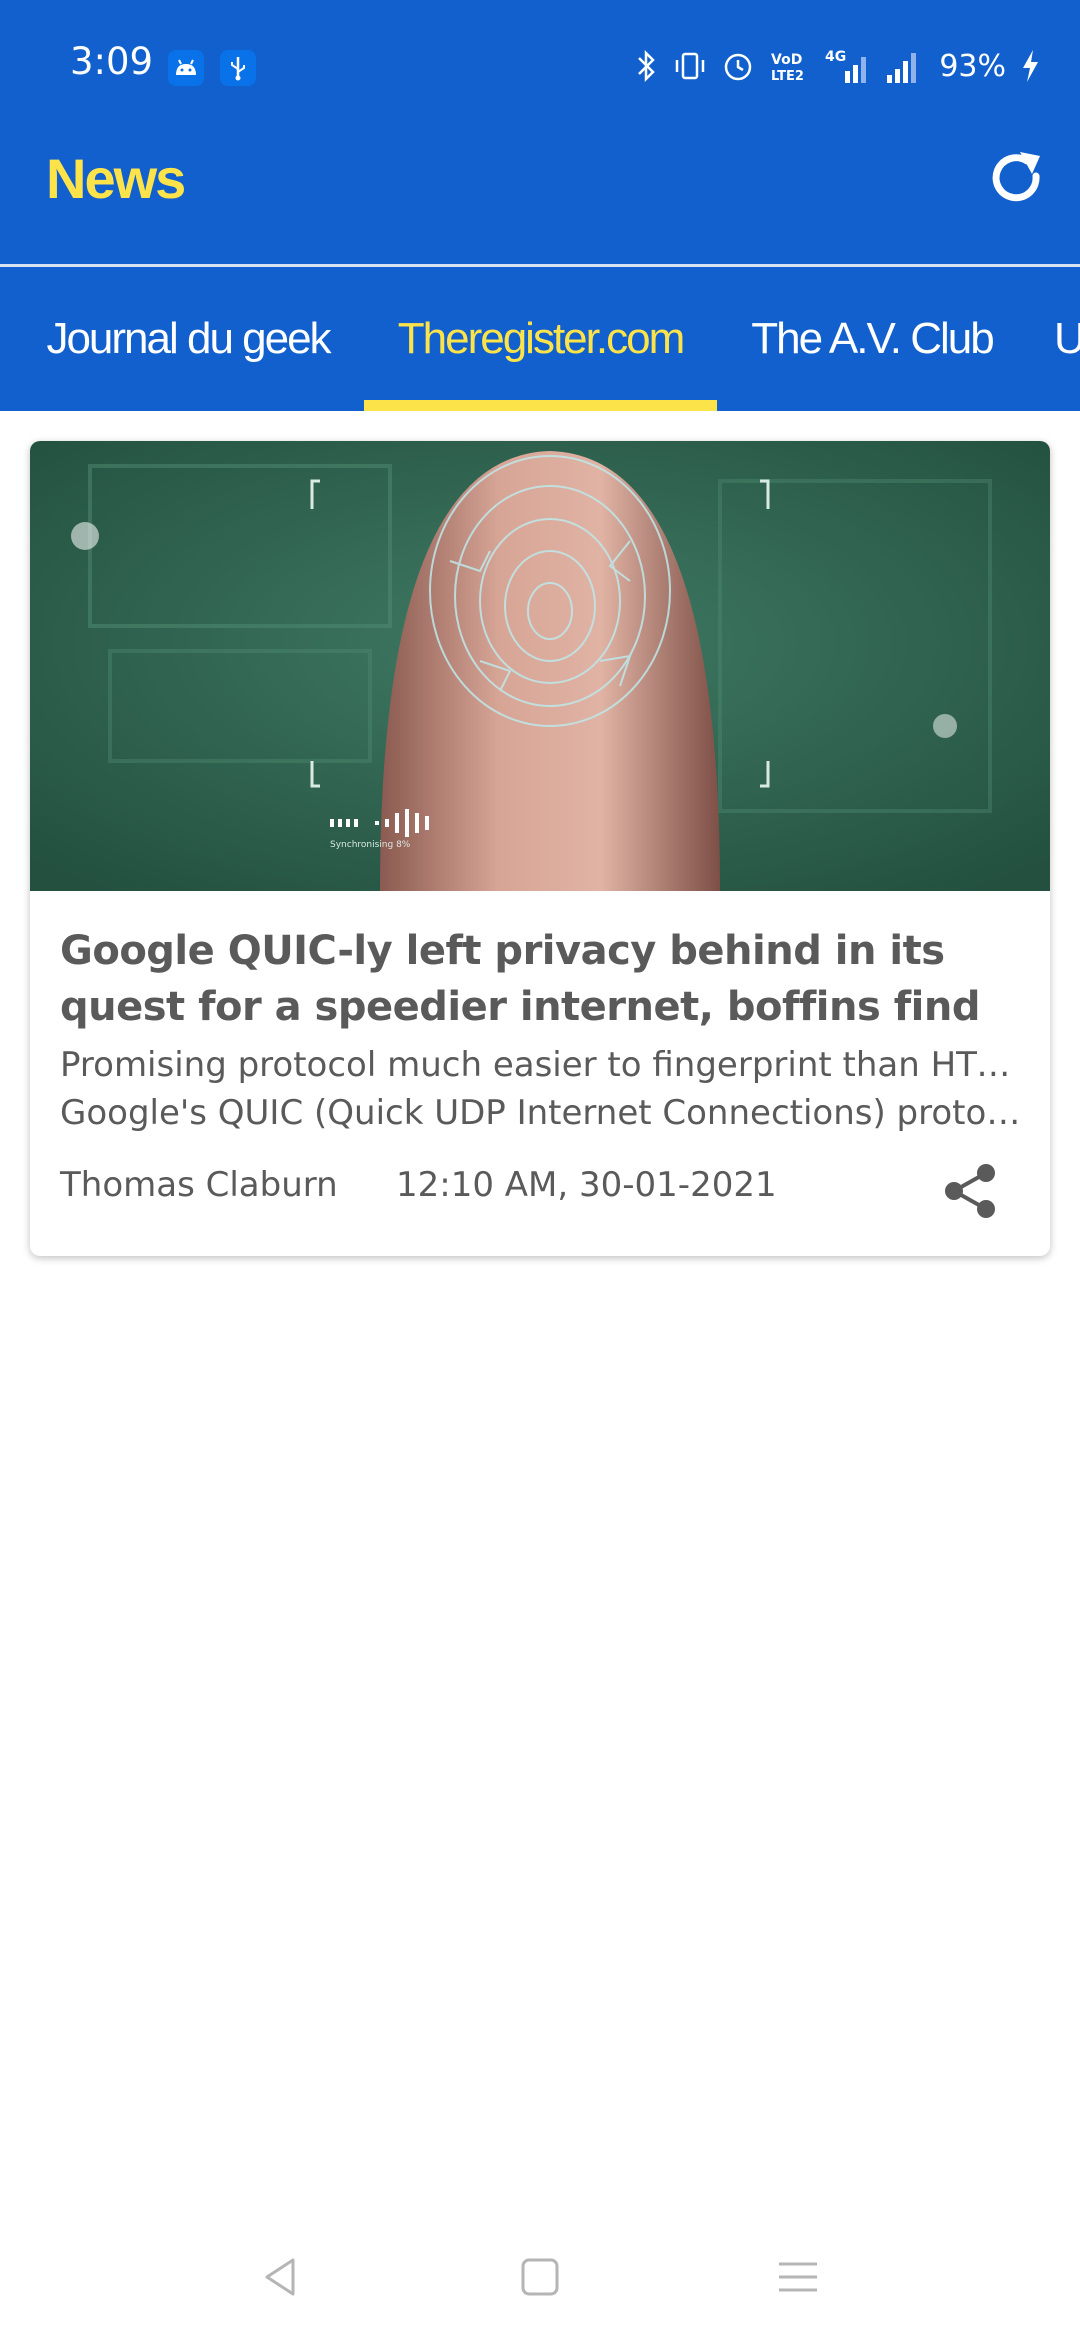 The image size is (1080, 2340). What do you see at coordinates (647, 66) in the screenshot?
I see `bluetooth-icon` at bounding box center [647, 66].